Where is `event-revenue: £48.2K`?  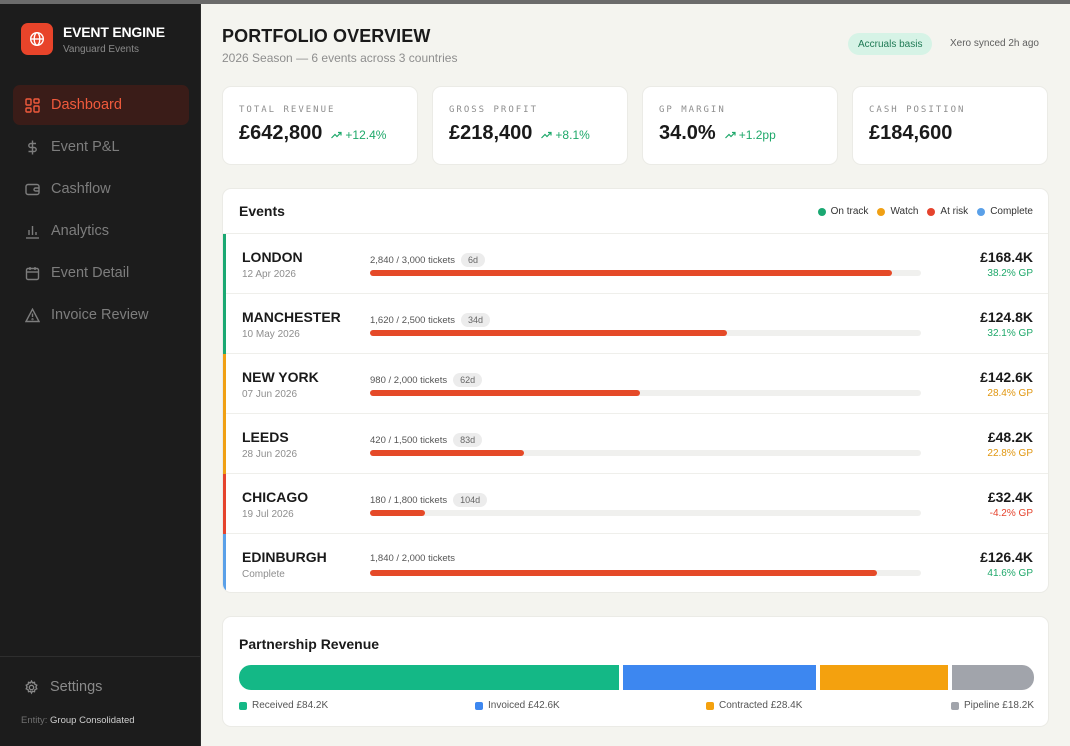 event-revenue: £48.2K is located at coordinates (1010, 437).